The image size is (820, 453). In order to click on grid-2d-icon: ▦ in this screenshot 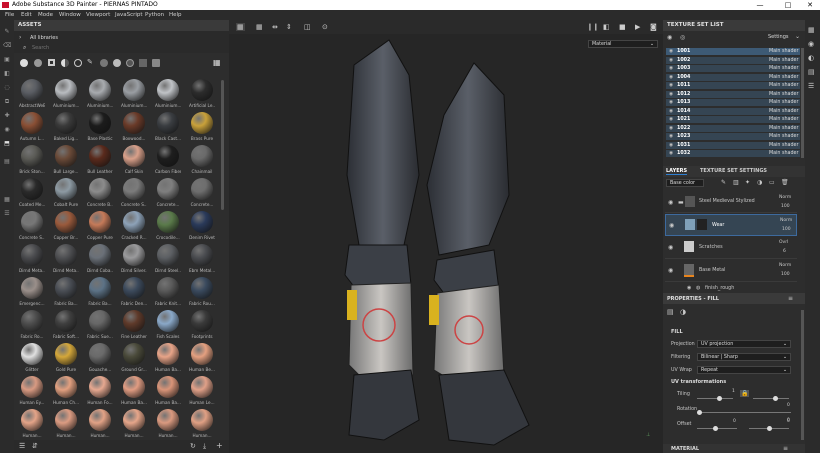, I will do `click(240, 27)`.